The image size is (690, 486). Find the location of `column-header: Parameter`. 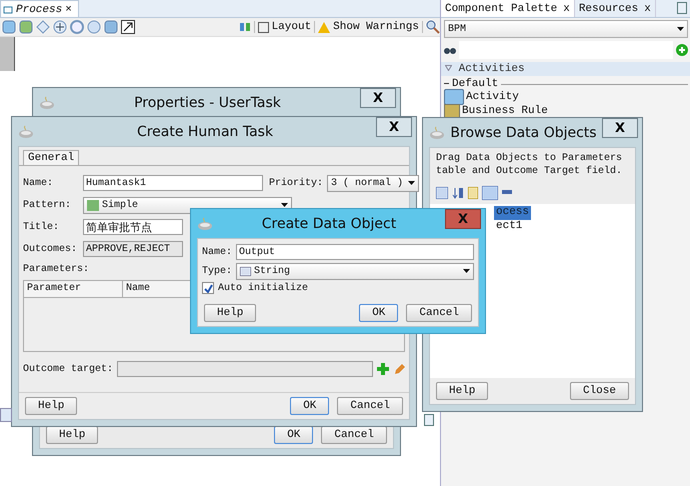

column-header: Parameter is located at coordinates (73, 289).